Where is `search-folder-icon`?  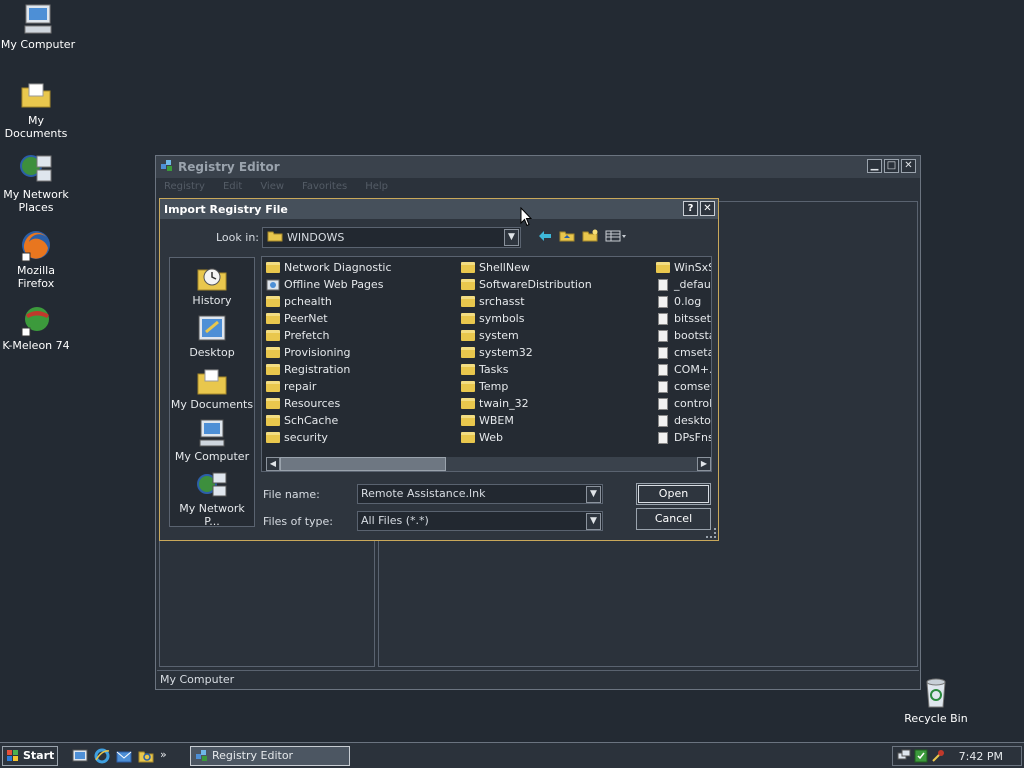 search-folder-icon is located at coordinates (146, 757).